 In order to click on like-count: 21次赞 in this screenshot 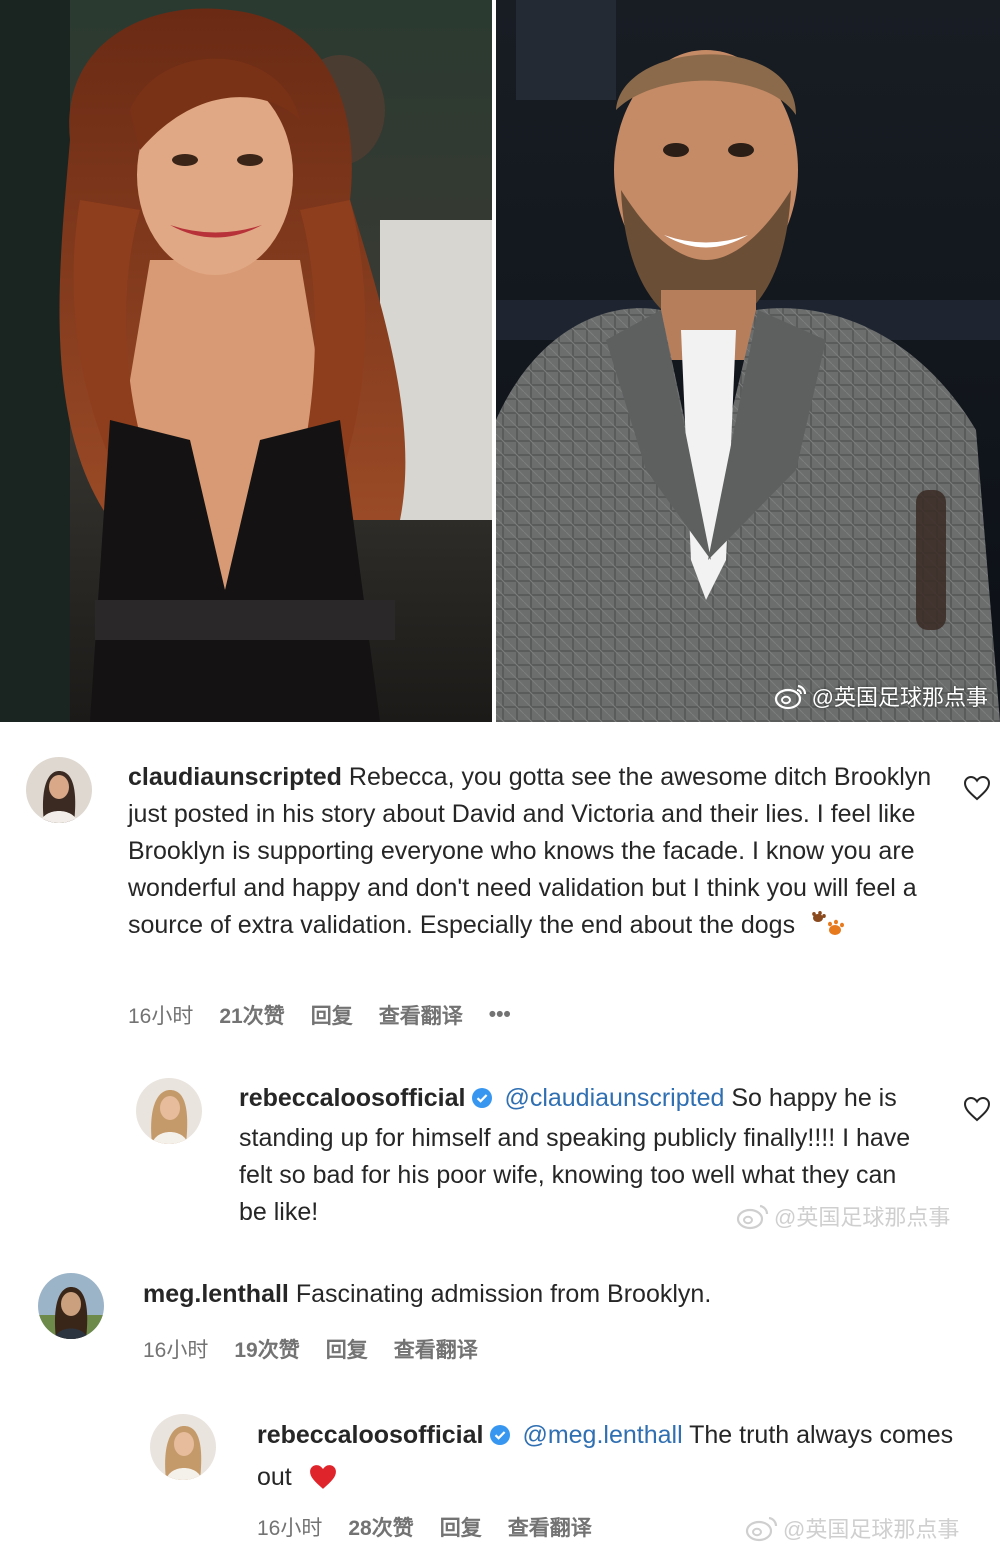, I will do `click(251, 1015)`.